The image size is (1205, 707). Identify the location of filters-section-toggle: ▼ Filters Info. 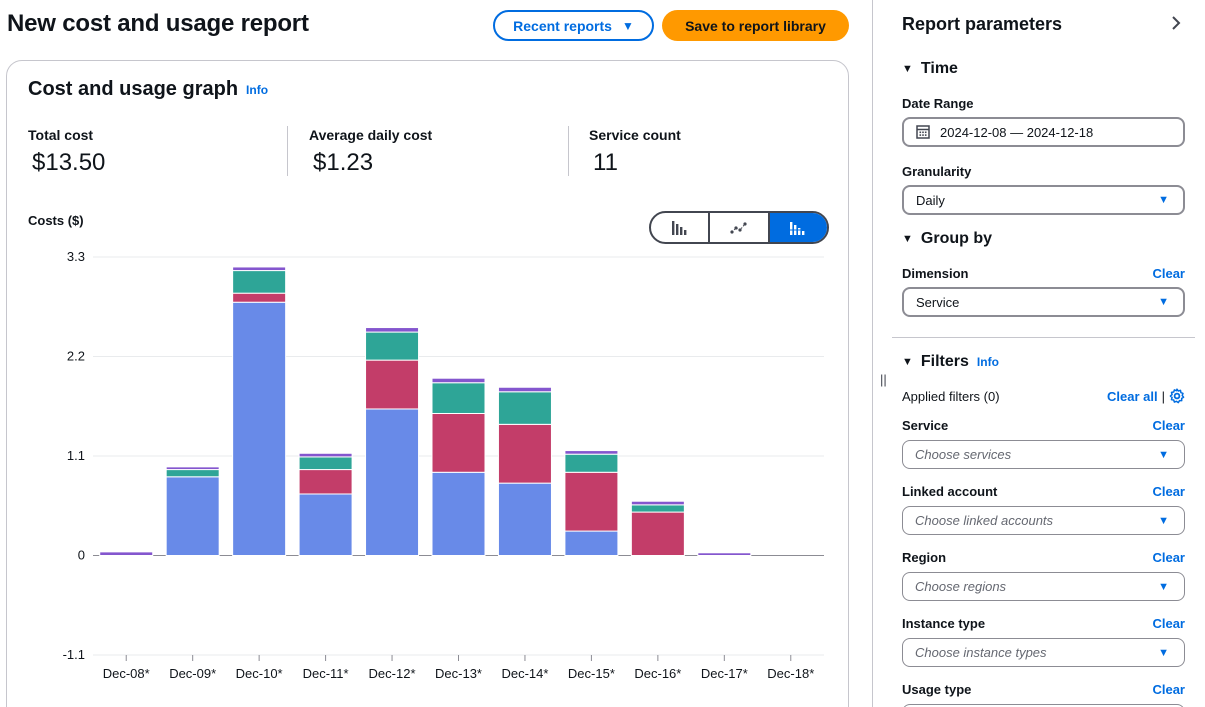
(950, 362).